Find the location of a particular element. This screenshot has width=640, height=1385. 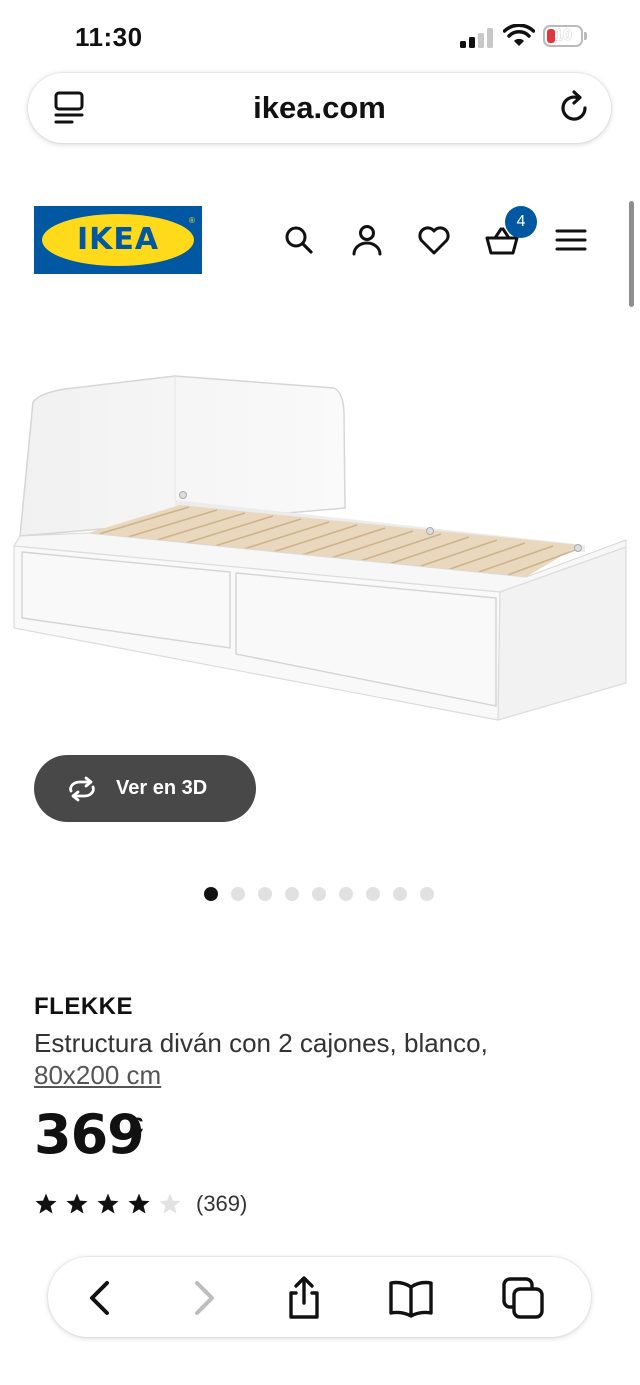

rating-stars is located at coordinates (108, 1204).